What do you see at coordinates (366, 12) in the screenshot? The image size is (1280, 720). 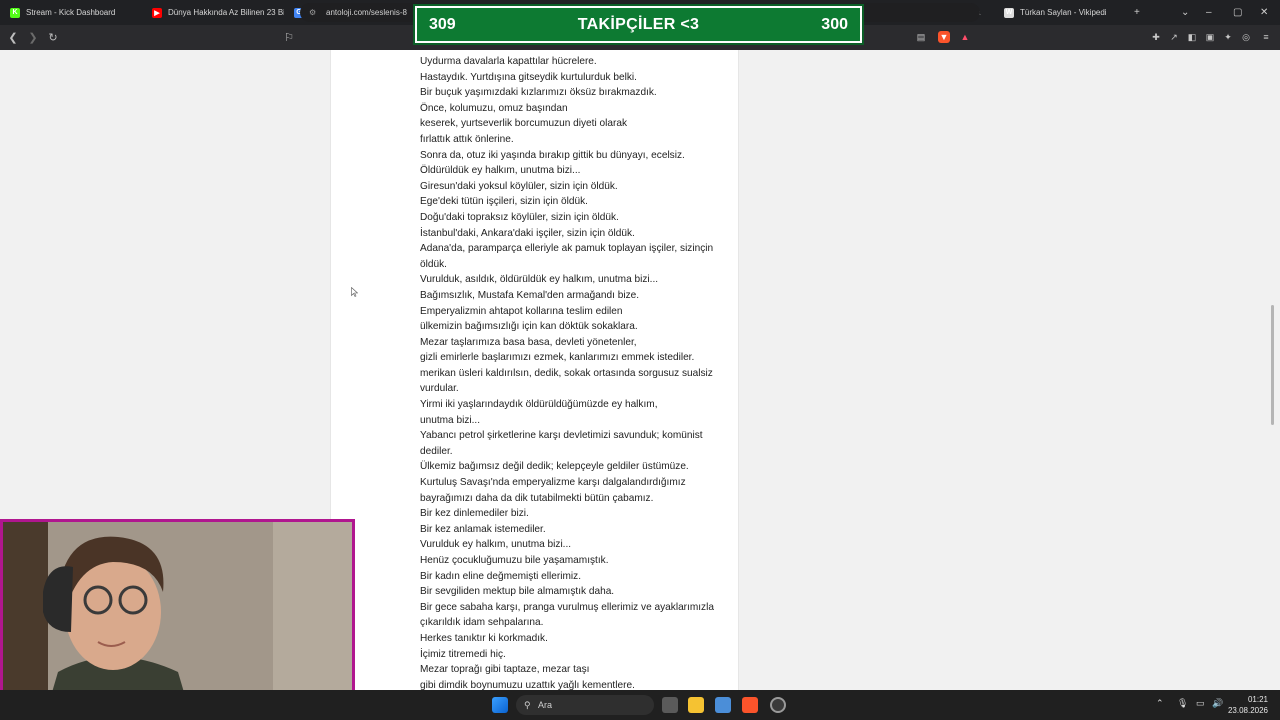 I see `url-text: antoloji.com/seslenis-8` at bounding box center [366, 12].